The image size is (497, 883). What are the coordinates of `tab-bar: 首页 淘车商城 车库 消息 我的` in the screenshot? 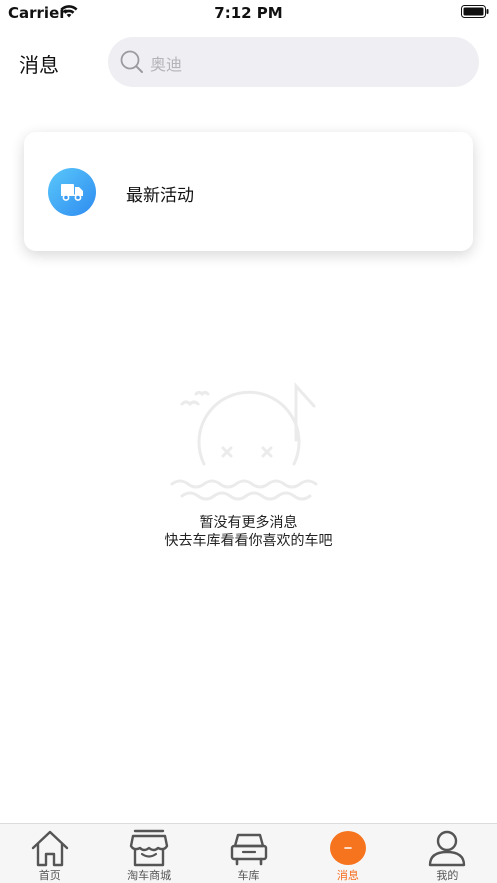 It's located at (248, 853).